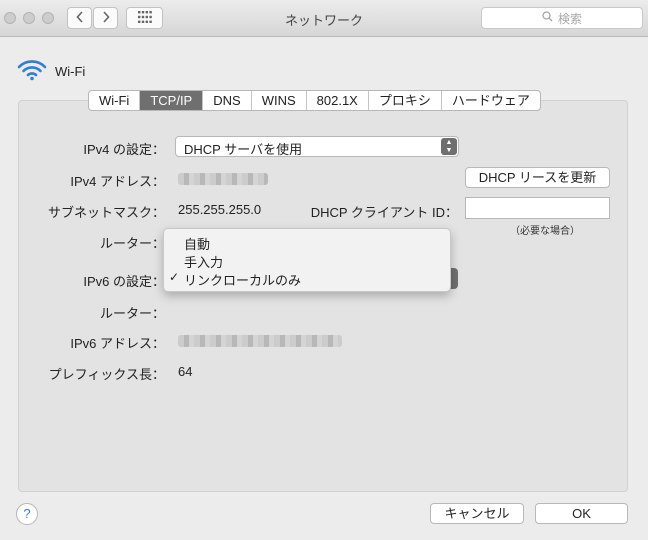 Image resolution: width=648 pixels, height=540 pixels. I want to click on tab-proxy: プロキシ, so click(405, 100).